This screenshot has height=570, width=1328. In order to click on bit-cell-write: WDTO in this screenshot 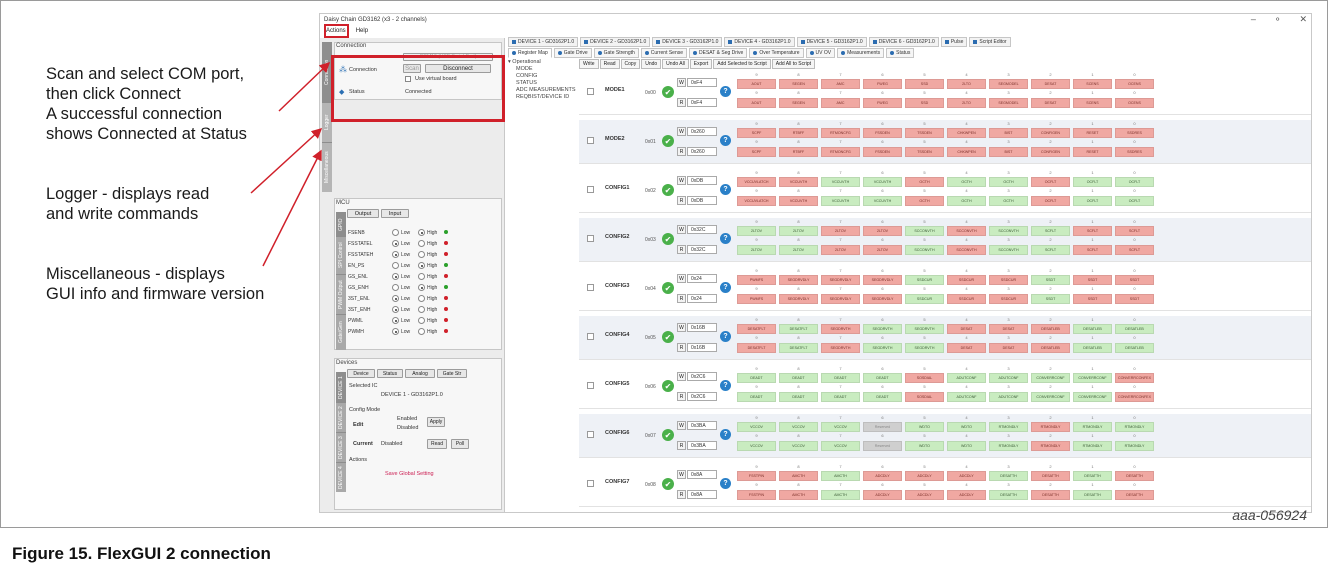, I will do `click(966, 427)`.